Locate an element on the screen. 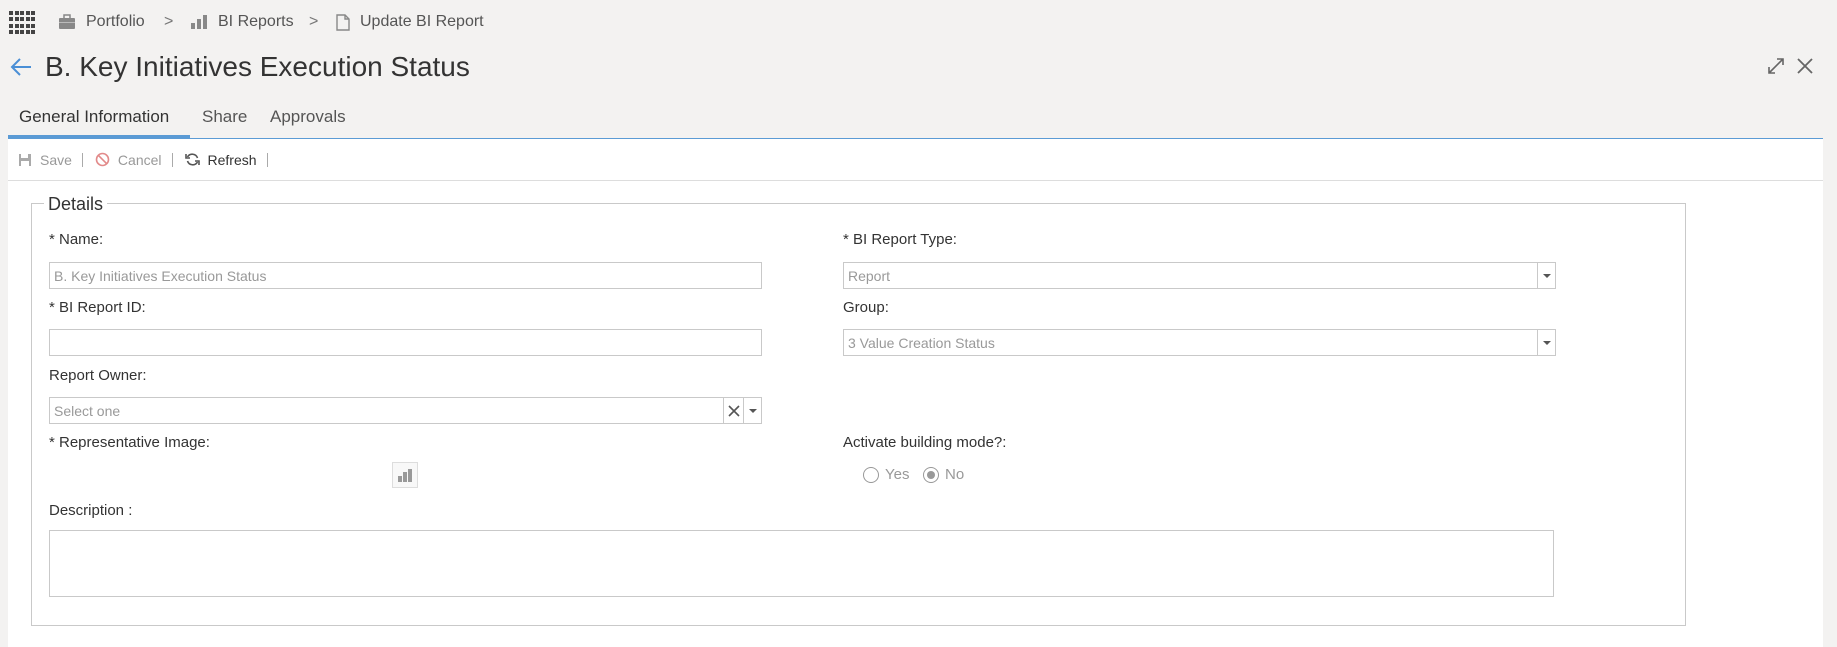 The image size is (1837, 647). tab-general-information: General Information is located at coordinates (99, 121).